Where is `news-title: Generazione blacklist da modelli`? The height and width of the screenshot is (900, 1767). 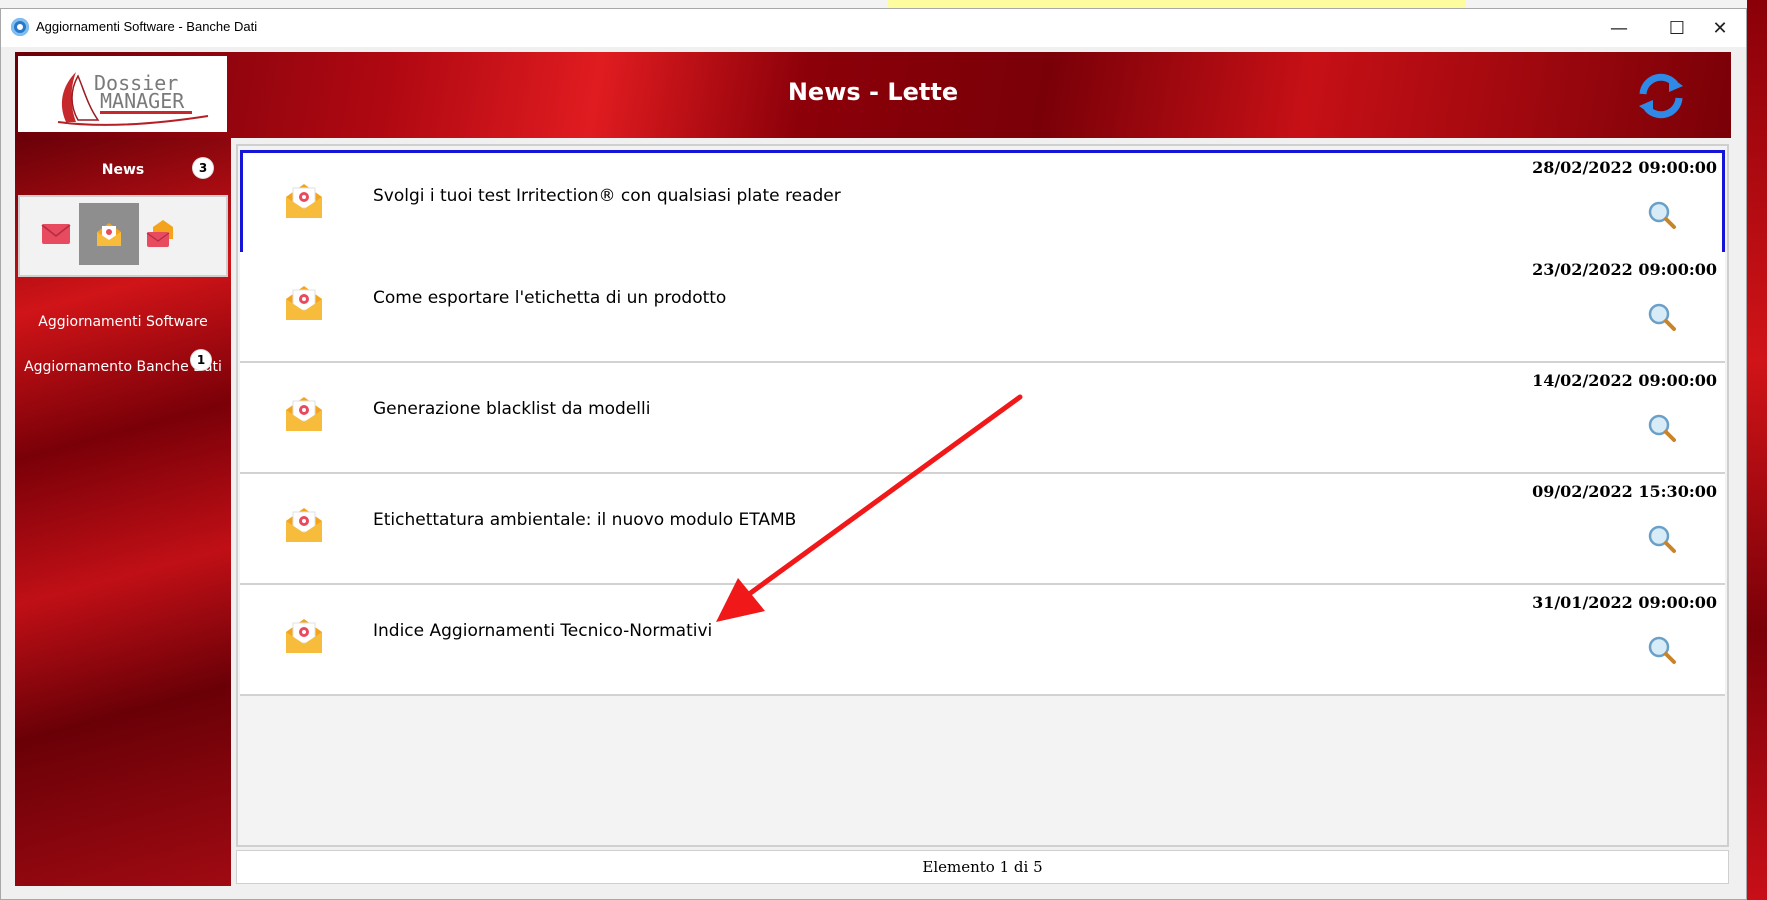 news-title: Generazione blacklist da modelli is located at coordinates (512, 409).